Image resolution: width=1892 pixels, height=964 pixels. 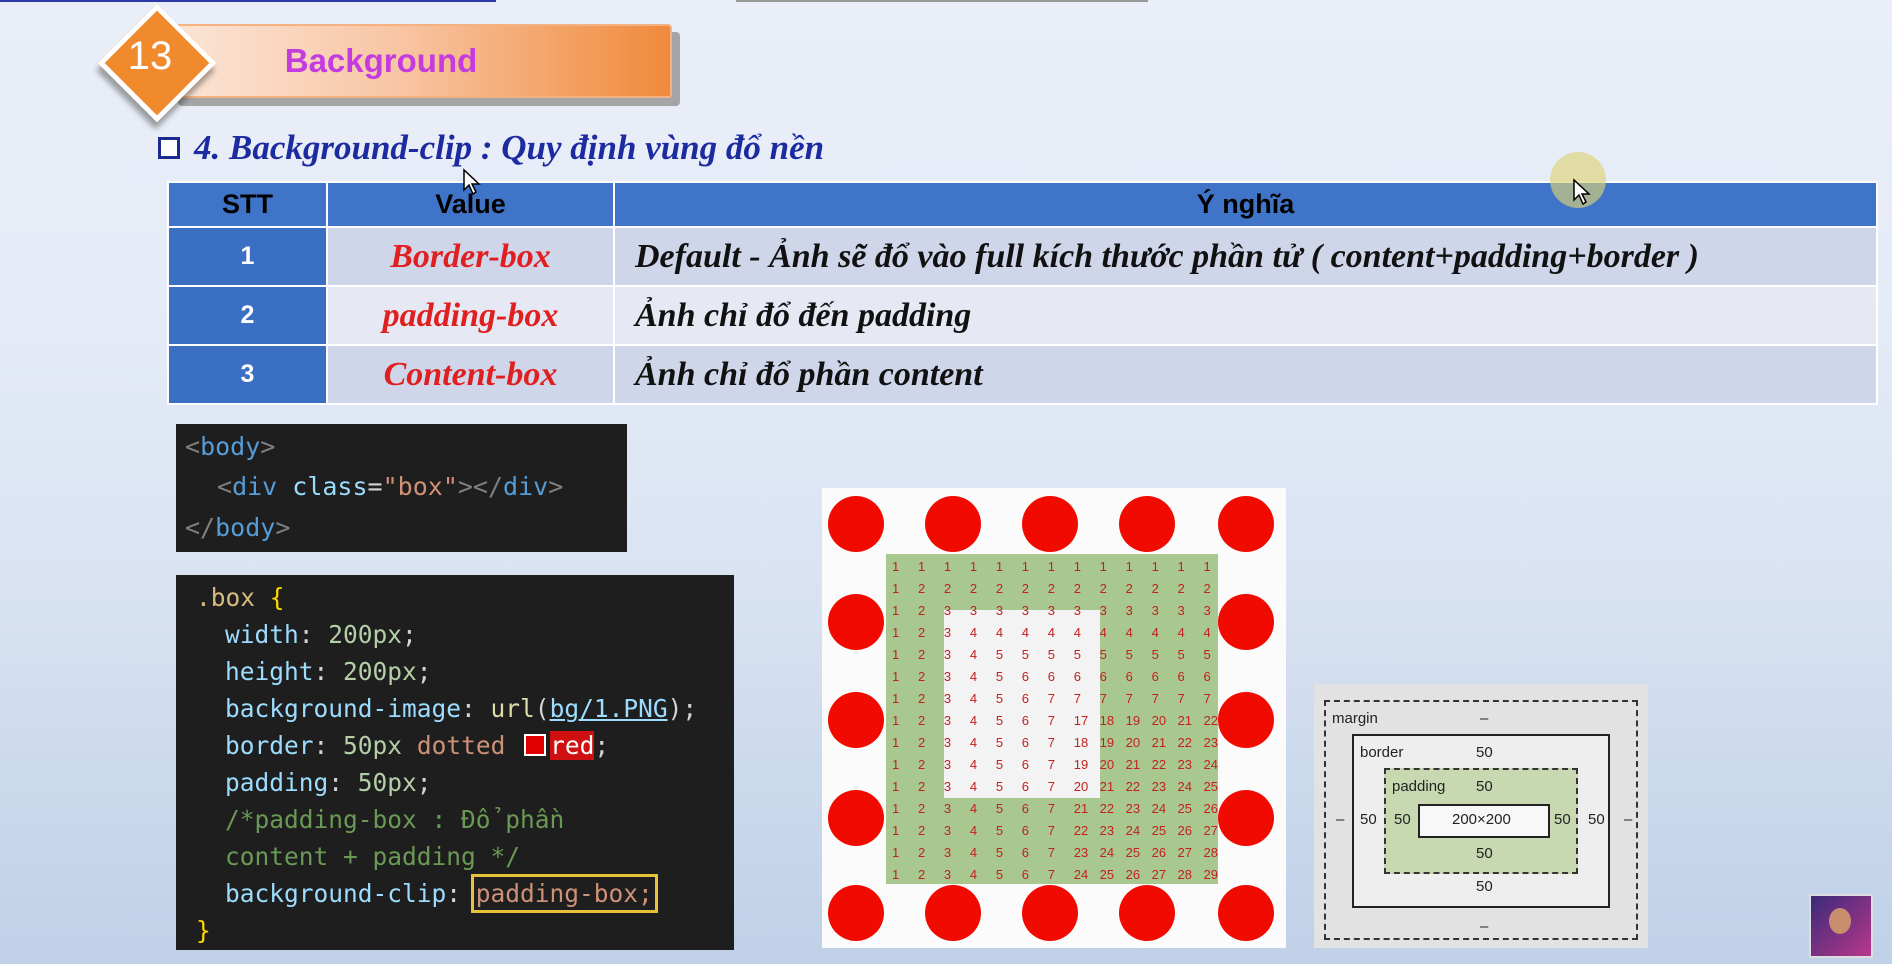 I want to click on grid-number: 20, so click(x=1107, y=764).